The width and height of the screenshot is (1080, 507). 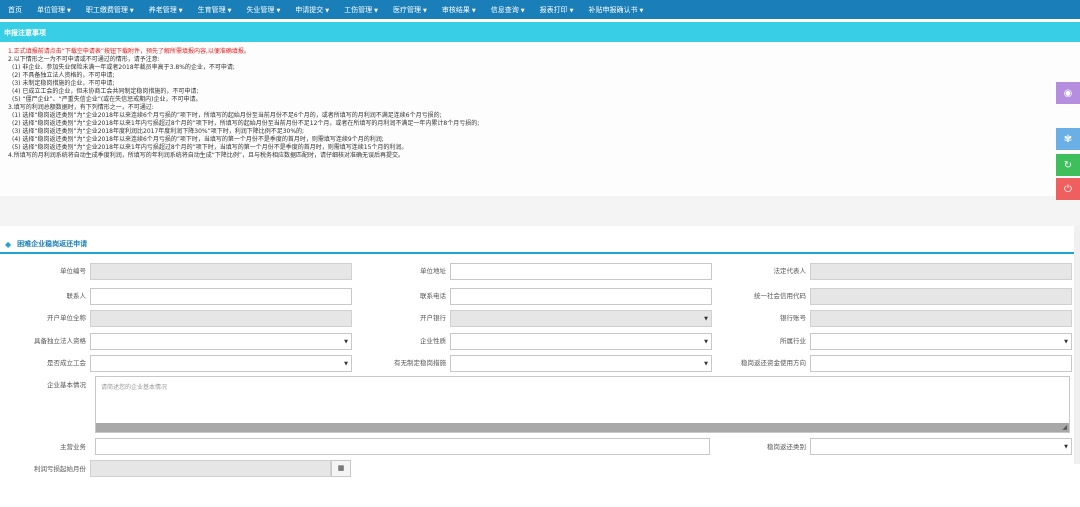 I want to click on nav-item-label: 失业管理, so click(x=260, y=9).